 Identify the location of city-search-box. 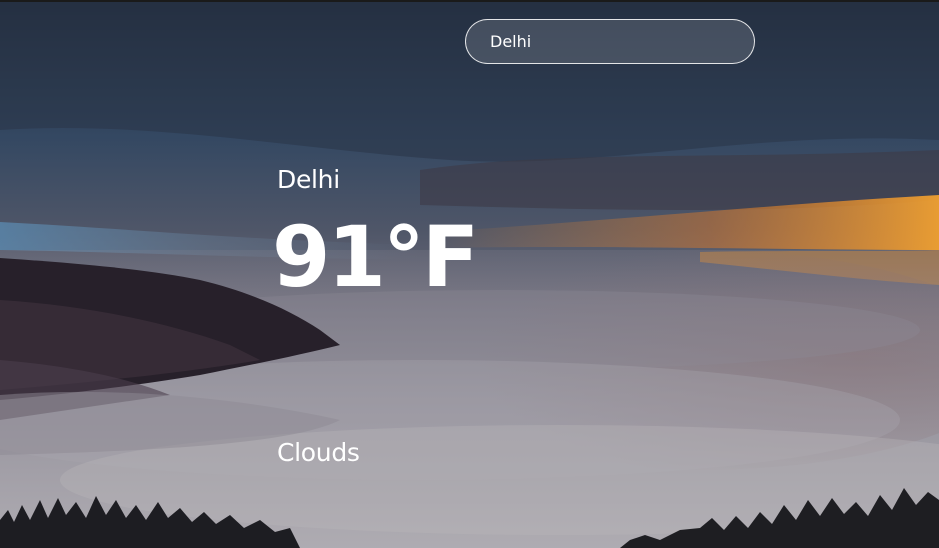
(610, 41).